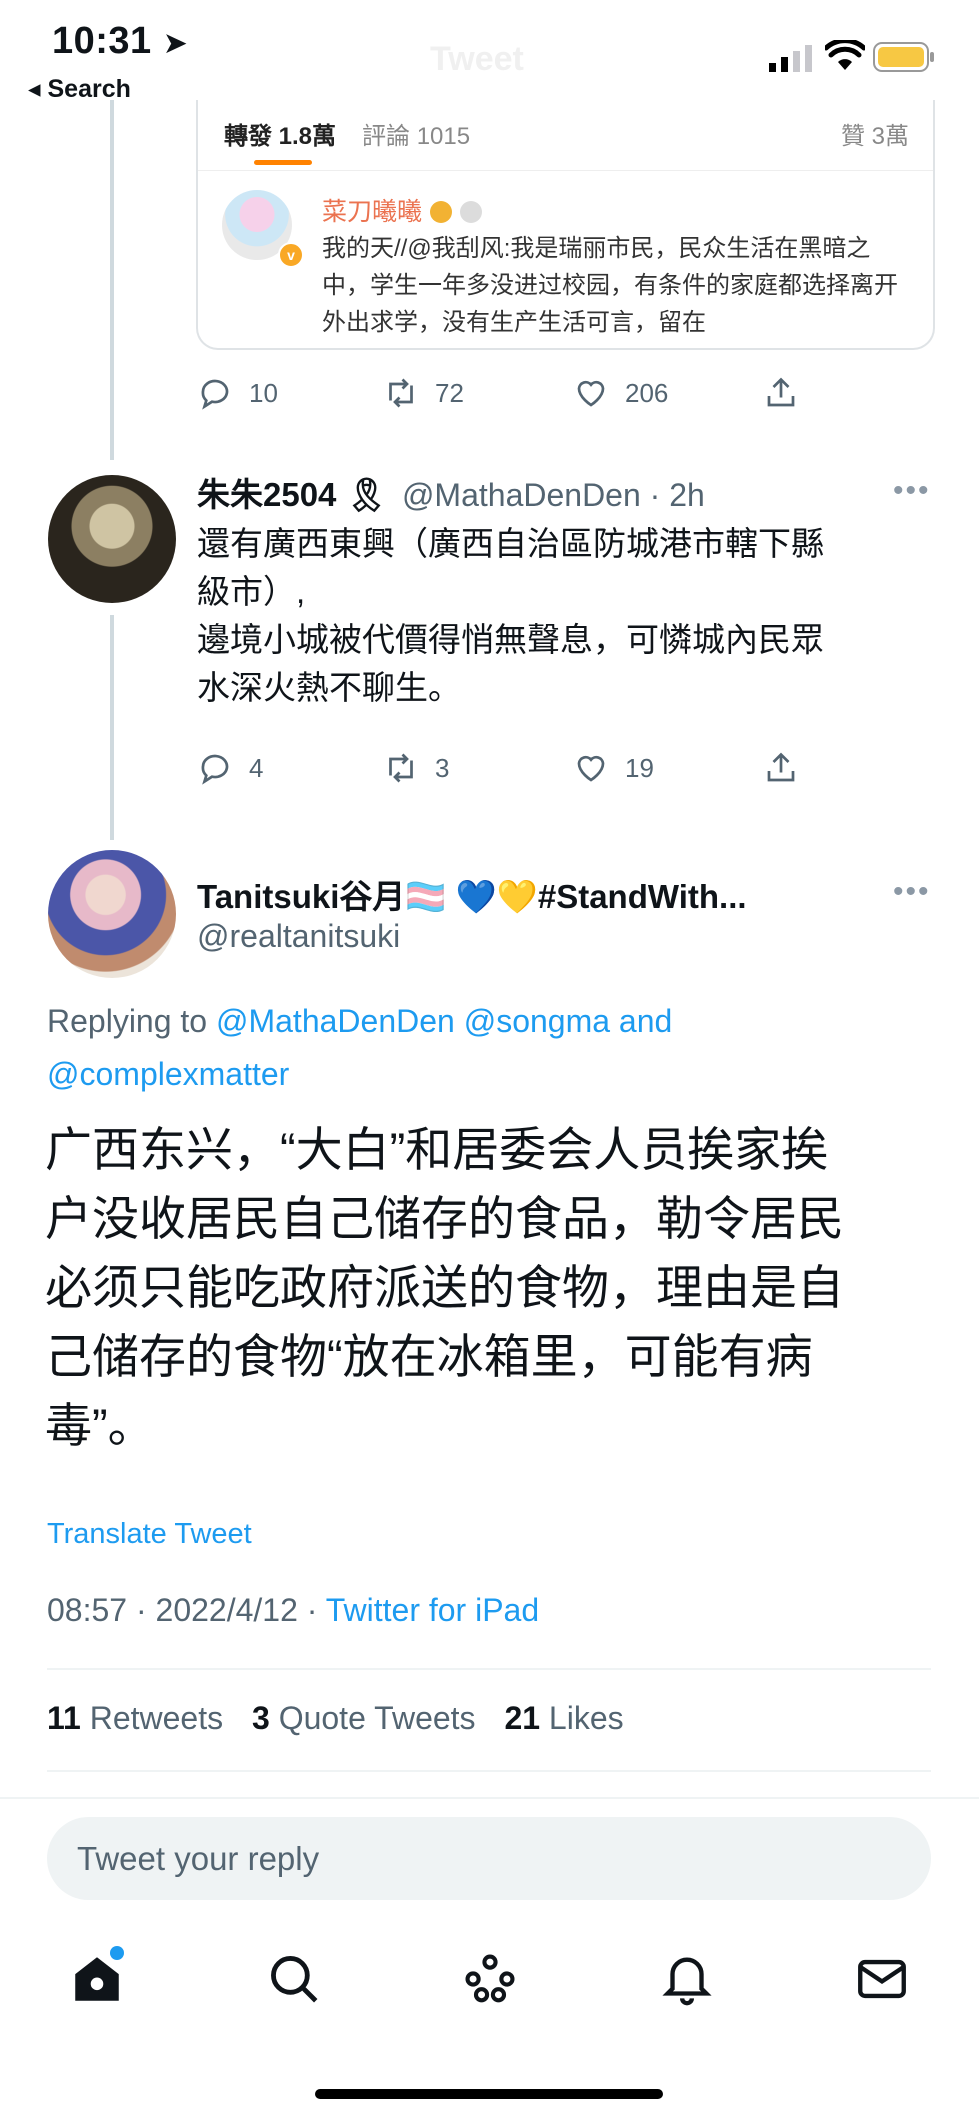 This screenshot has width=979, height=2118. What do you see at coordinates (522, 1718) in the screenshot?
I see `likes-count: 21` at bounding box center [522, 1718].